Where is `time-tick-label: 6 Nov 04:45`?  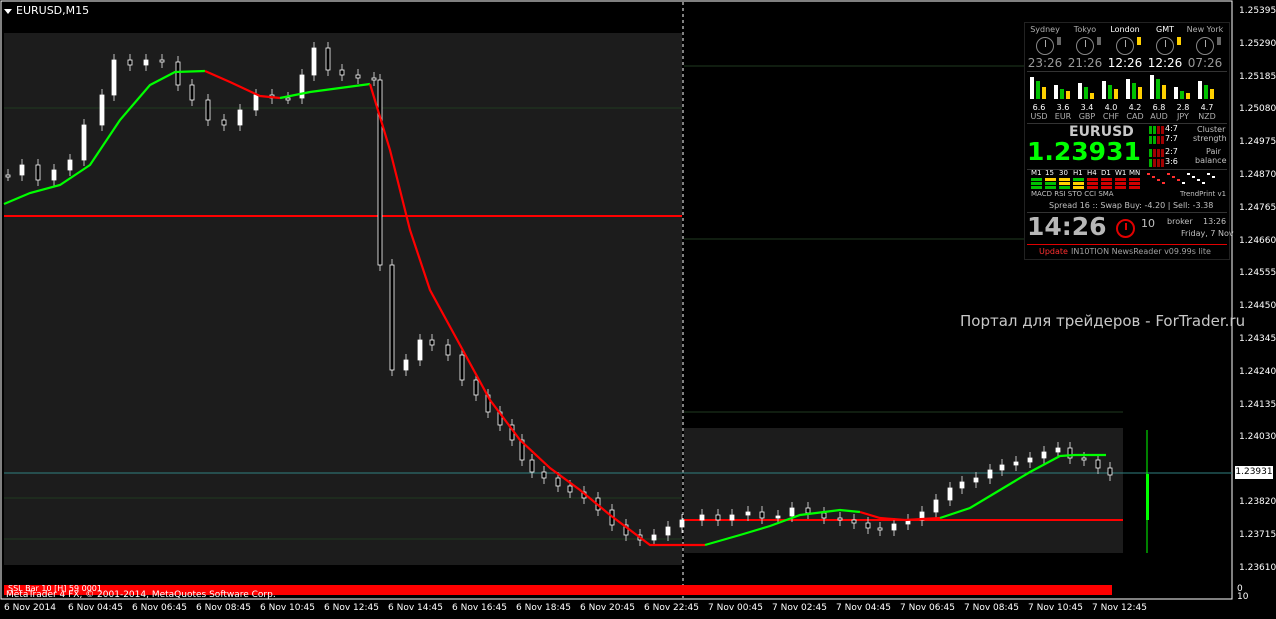 time-tick-label: 6 Nov 04:45 is located at coordinates (95, 608).